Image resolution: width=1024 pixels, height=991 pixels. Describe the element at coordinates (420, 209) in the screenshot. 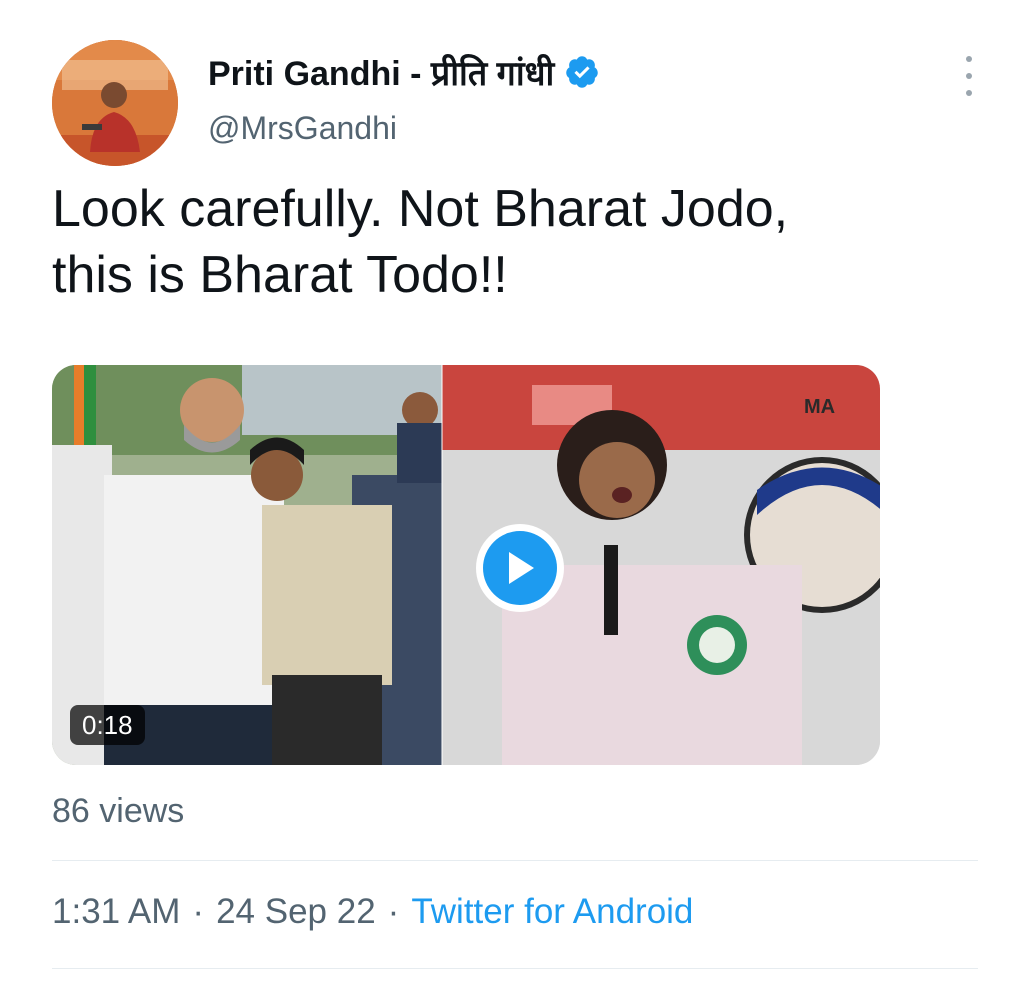

I see `tweet-text-line-1: Look carefully. Not Bharat Jodo,` at that location.